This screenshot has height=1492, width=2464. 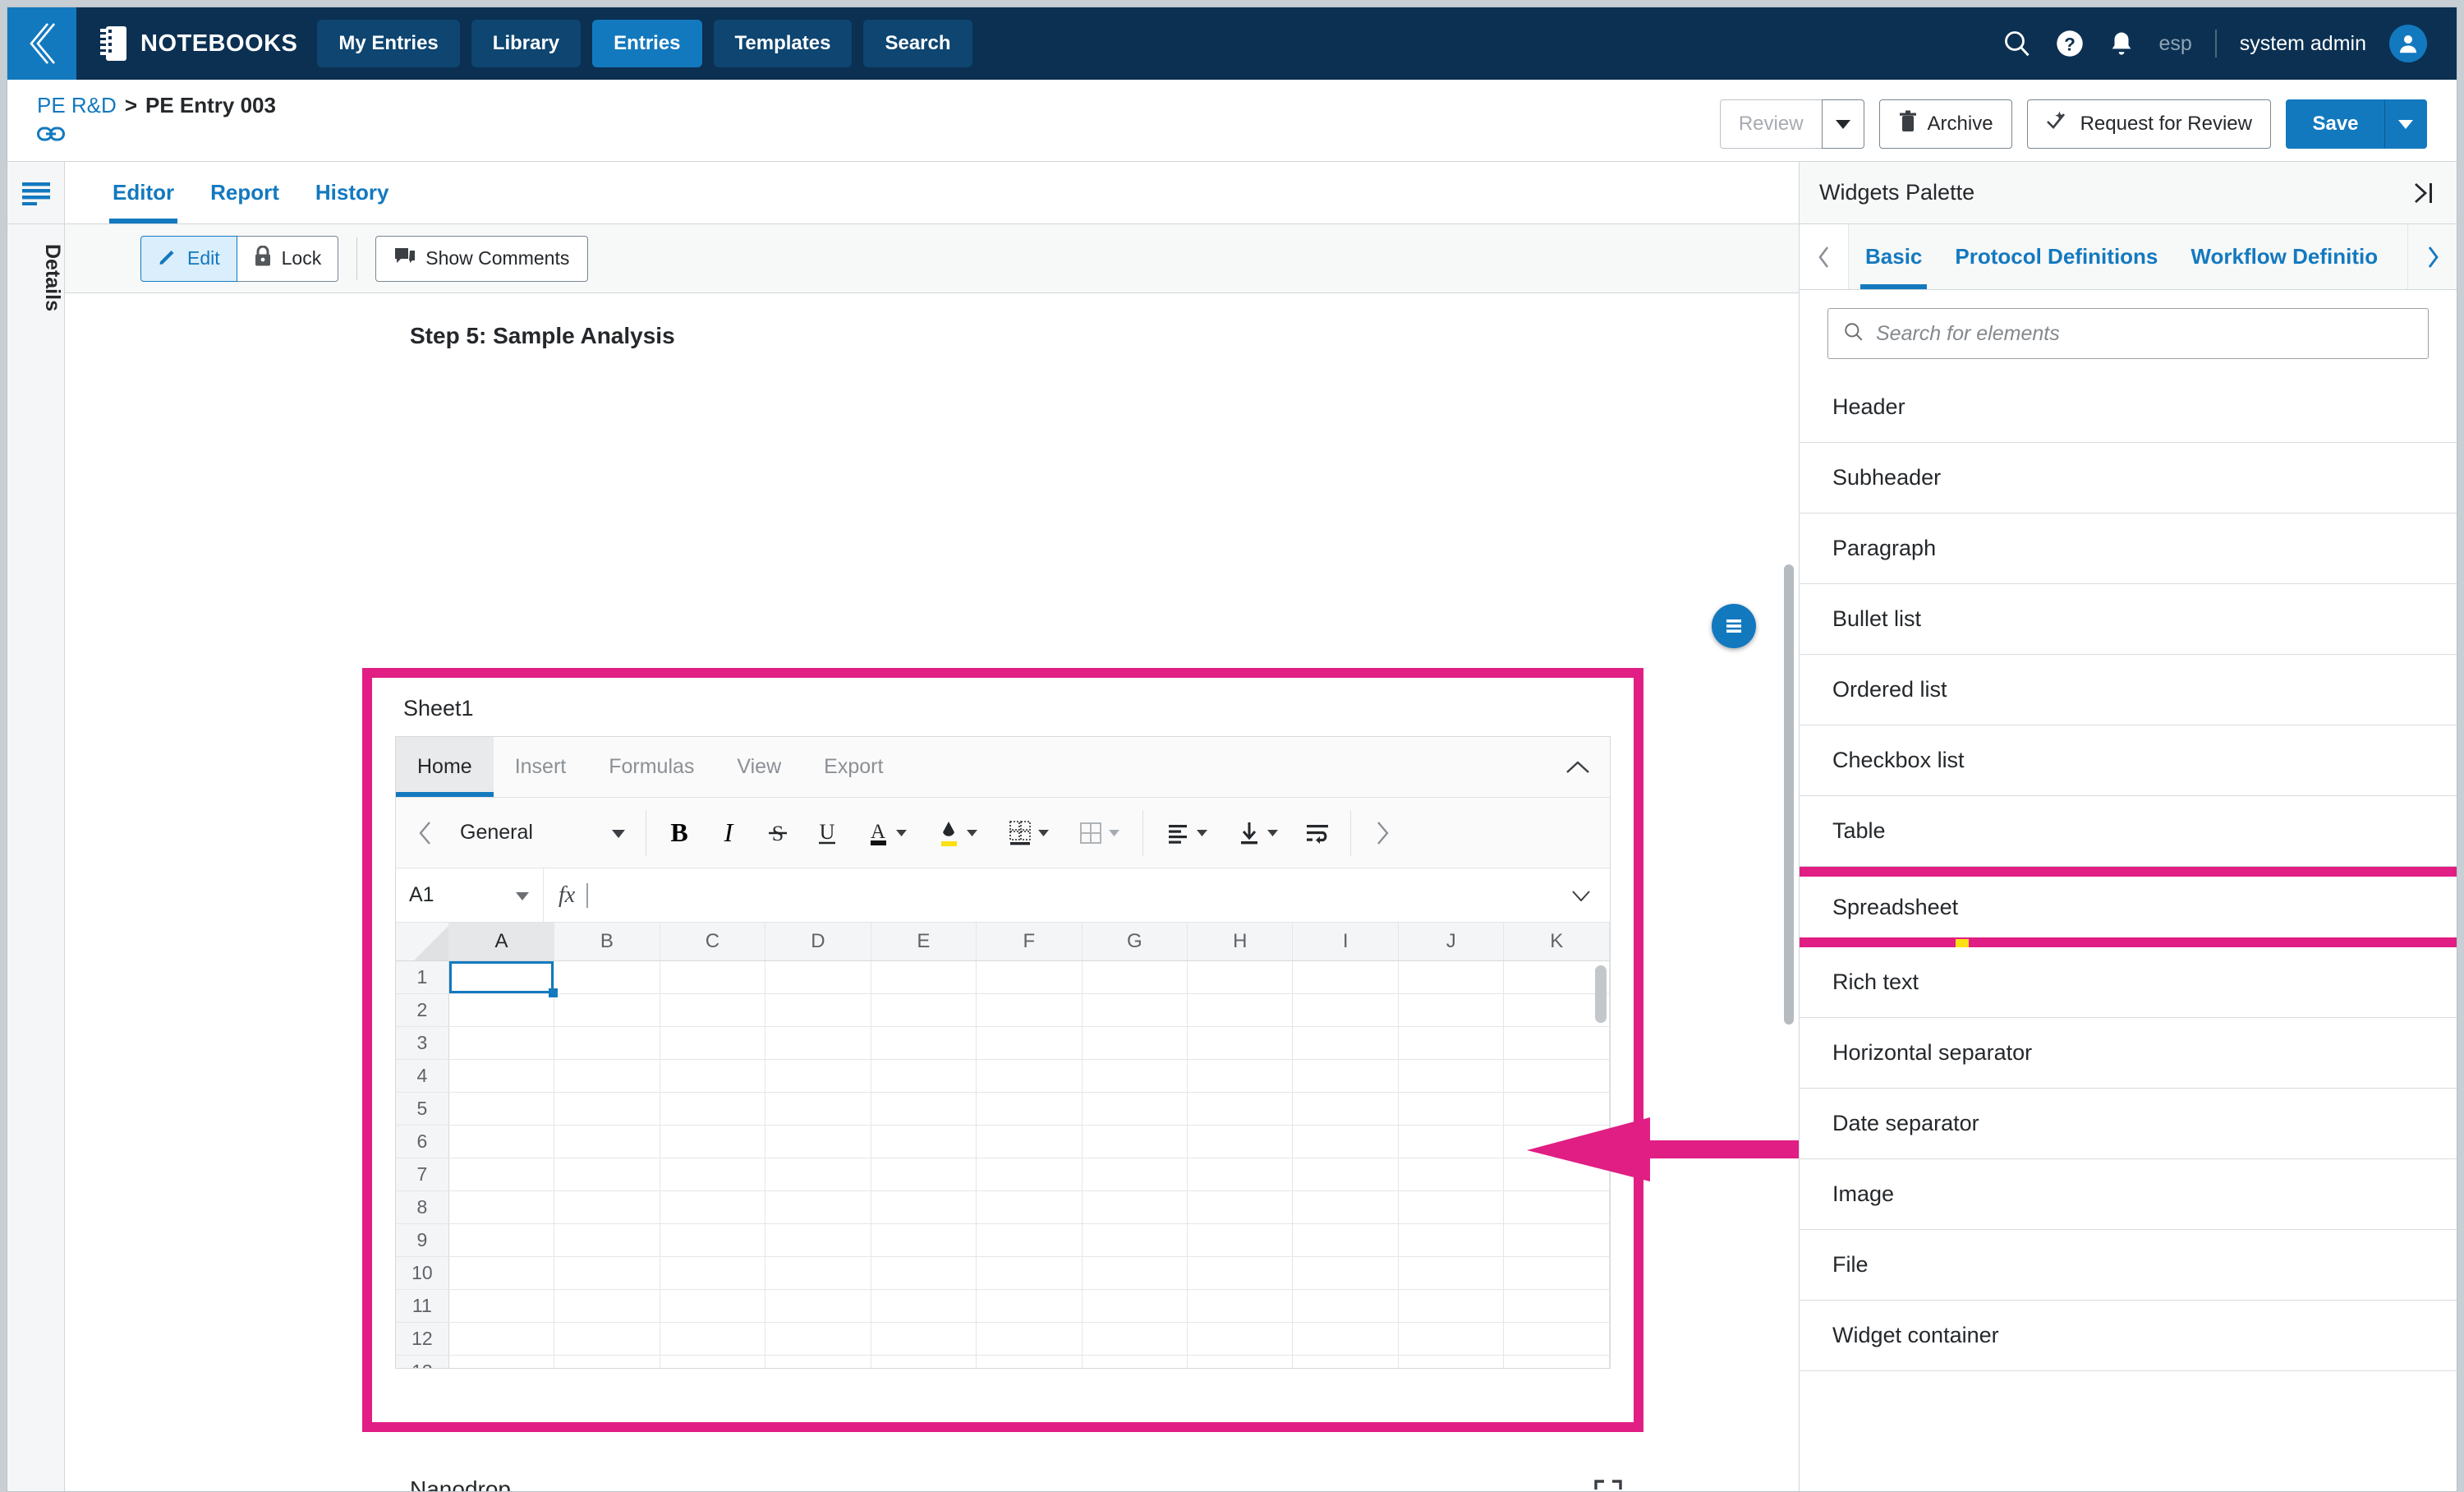 I want to click on user-avatar-icon, so click(x=2408, y=43).